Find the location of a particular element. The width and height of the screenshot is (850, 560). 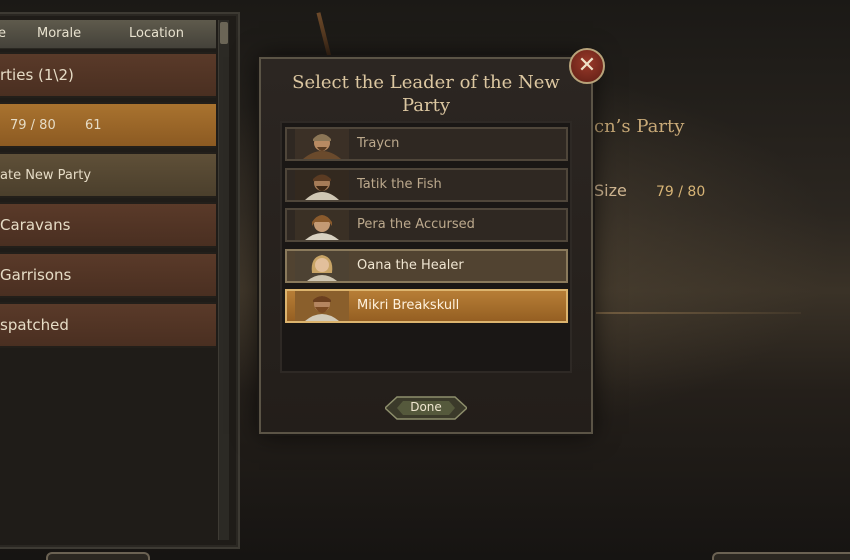

party-size-value: 79 / 80 is located at coordinates (681, 192).